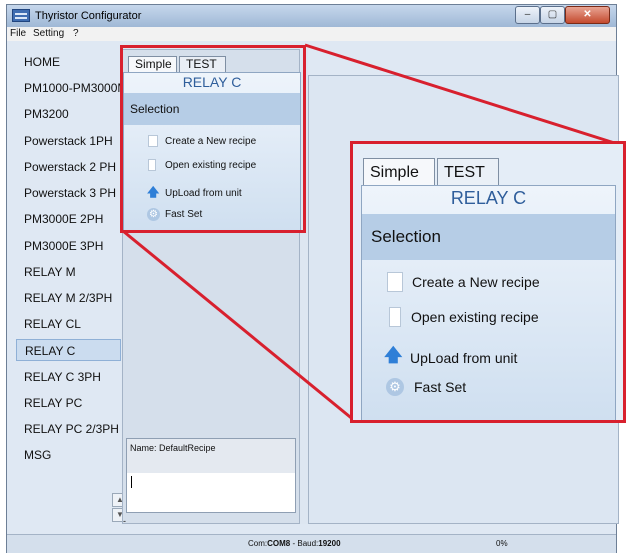  Describe the element at coordinates (464, 95) in the screenshot. I see `connector-line-top` at that location.